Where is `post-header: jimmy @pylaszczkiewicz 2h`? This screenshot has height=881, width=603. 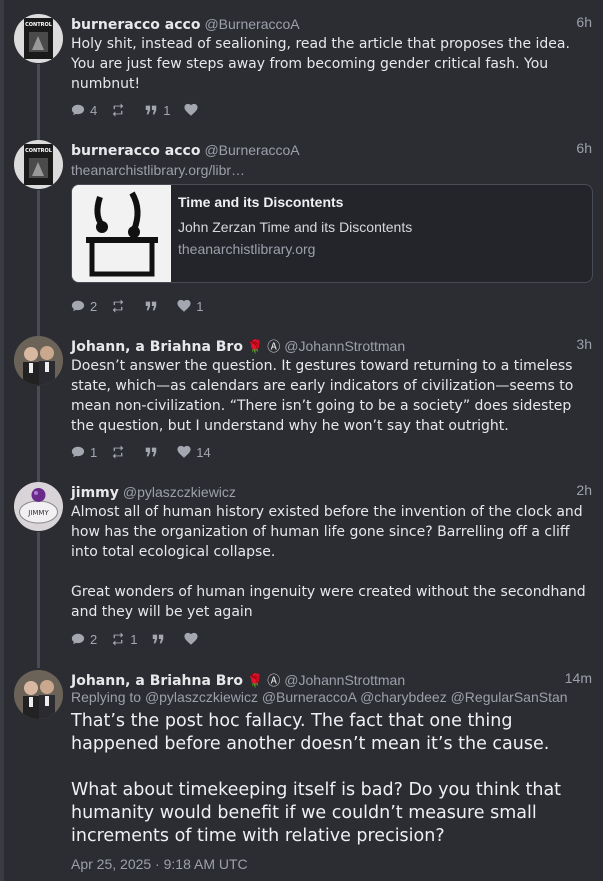
post-header: jimmy @pylaszczkiewicz 2h is located at coordinates (332, 492).